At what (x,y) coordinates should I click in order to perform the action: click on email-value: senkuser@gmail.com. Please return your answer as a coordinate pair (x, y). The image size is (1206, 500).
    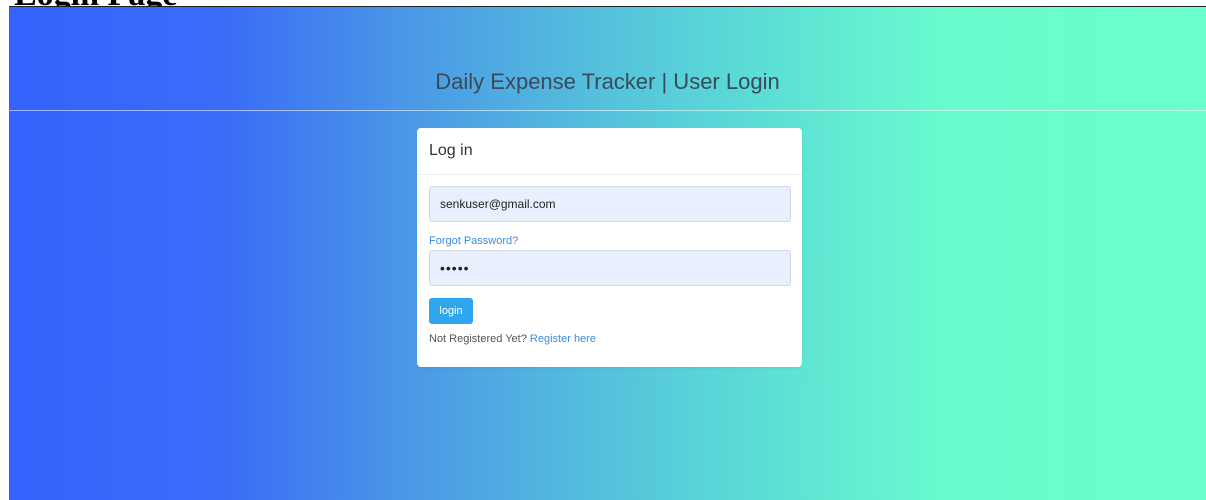
    Looking at the image, I should click on (498, 204).